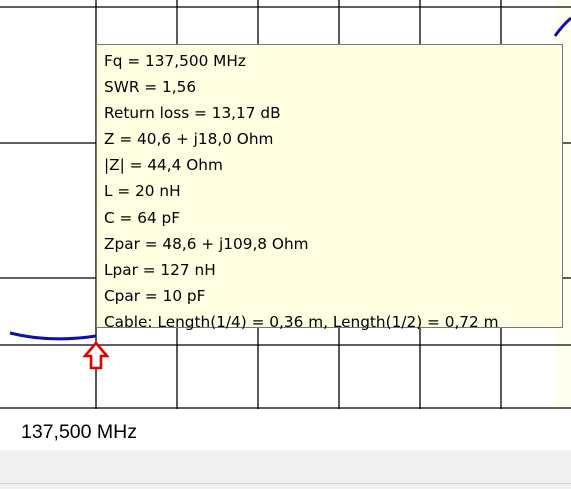  I want to click on tooltip-parallel-capacitance: Cpar = 10 pF, so click(155, 295).